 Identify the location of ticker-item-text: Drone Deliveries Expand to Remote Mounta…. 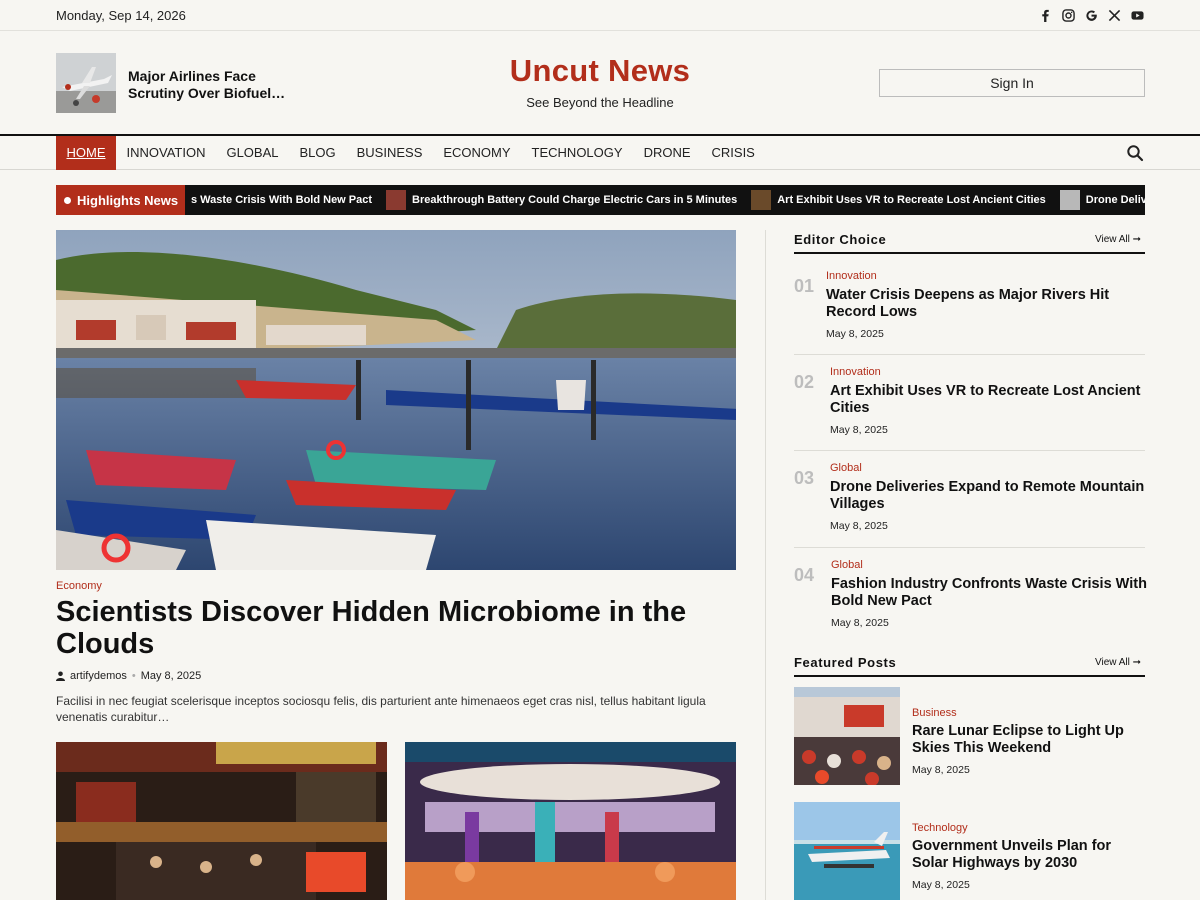
(1115, 200).